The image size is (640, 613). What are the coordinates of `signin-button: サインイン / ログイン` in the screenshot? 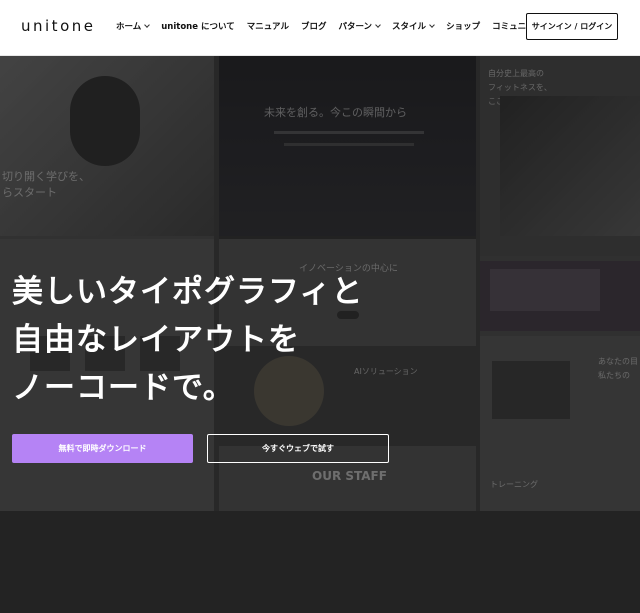 It's located at (572, 26).